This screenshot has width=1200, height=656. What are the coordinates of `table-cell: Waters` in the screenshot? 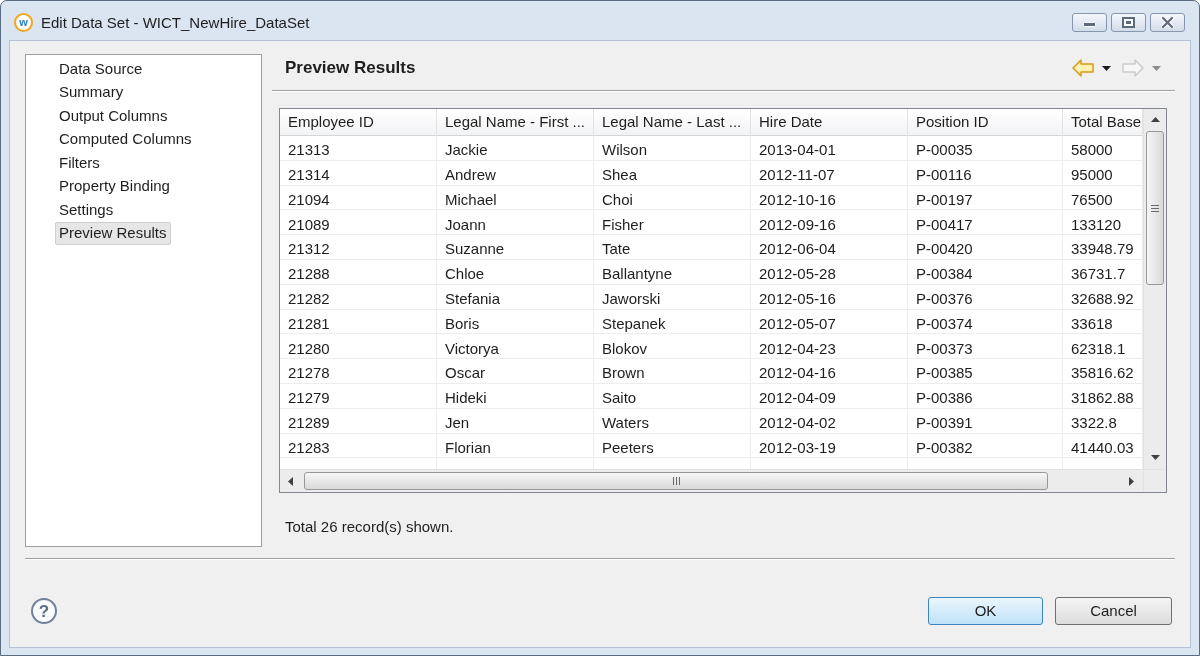 It's located at (672, 421).